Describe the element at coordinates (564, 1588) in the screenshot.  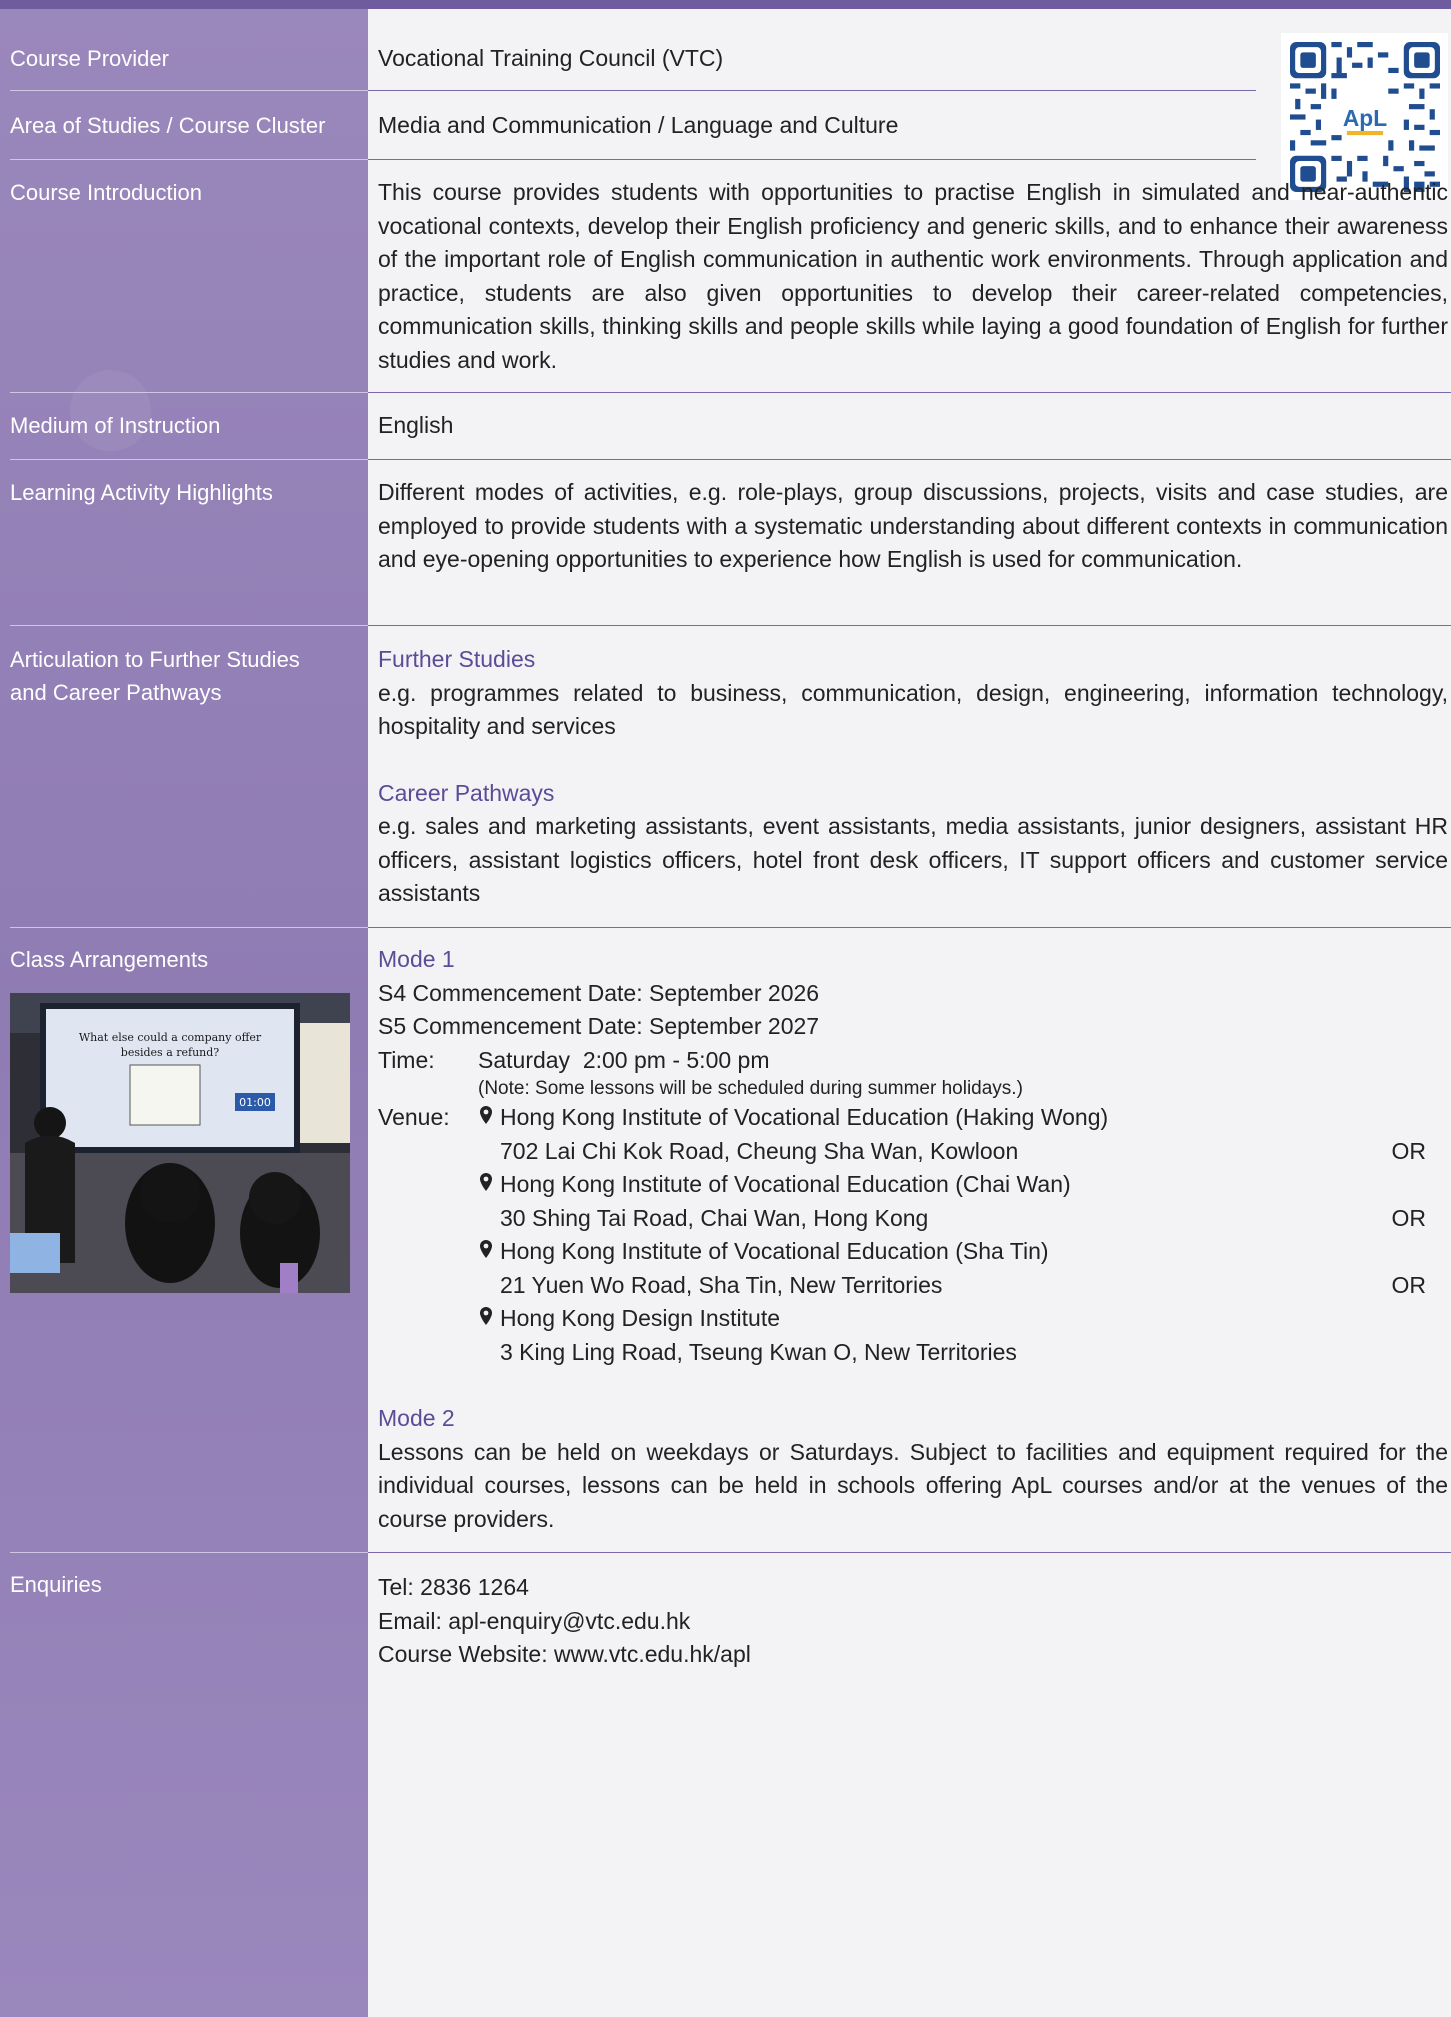
I see `enquiries-tel: Tel: 2836 1264` at that location.